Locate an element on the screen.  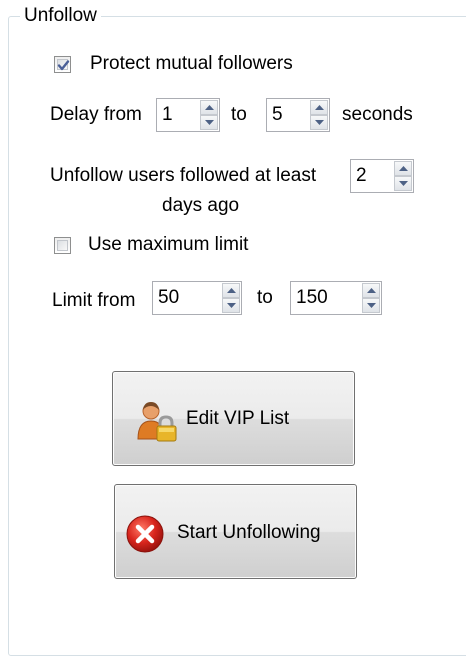
delay-from-up-button is located at coordinates (209, 107).